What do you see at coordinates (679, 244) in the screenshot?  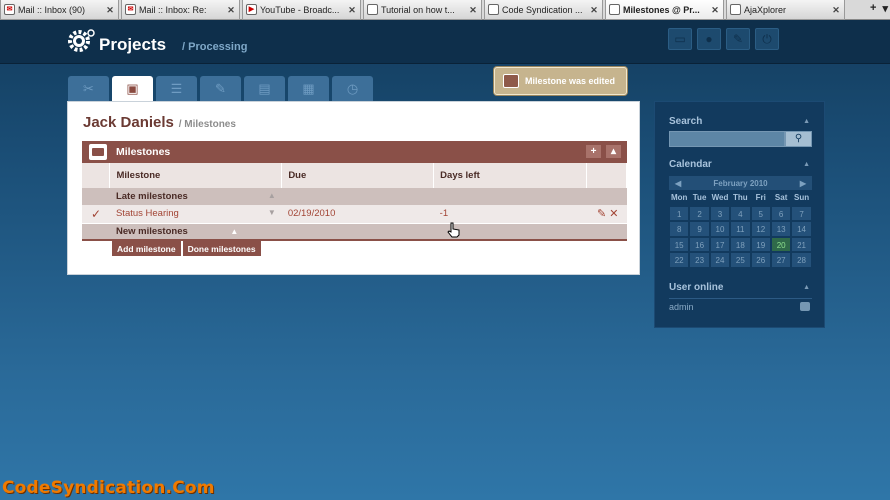 I see `calendar-day: 15` at bounding box center [679, 244].